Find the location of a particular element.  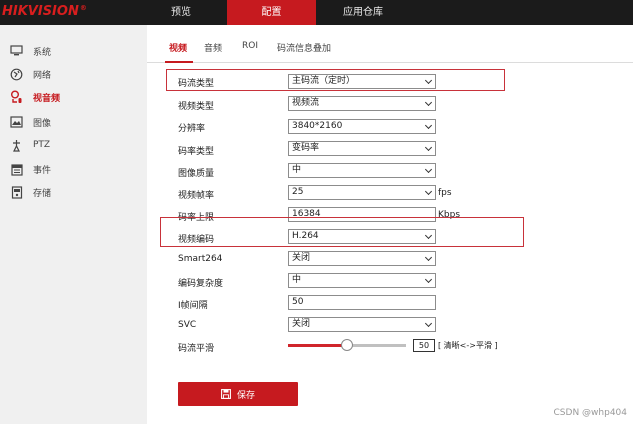

slider-fill is located at coordinates (317, 345).